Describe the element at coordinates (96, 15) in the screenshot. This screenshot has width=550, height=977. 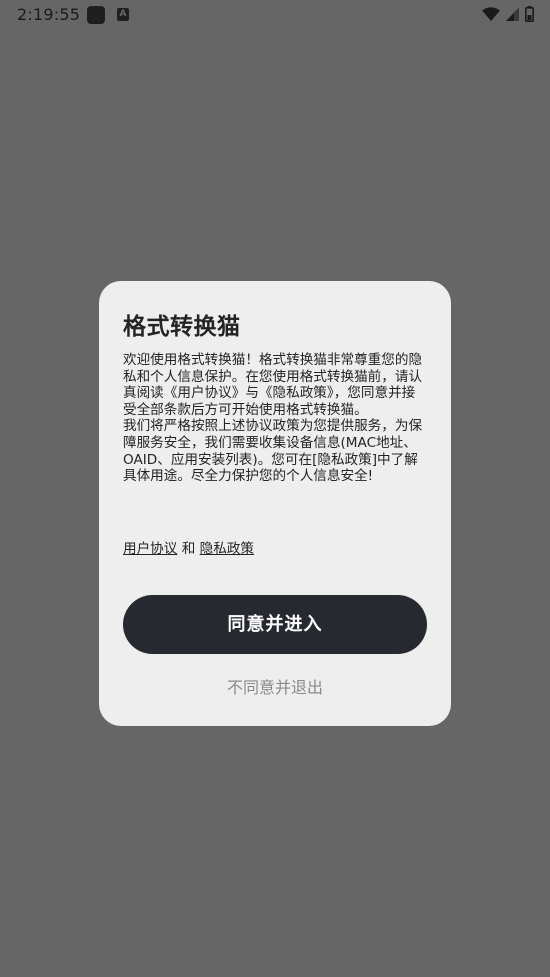
I see `app-notification-icon` at that location.